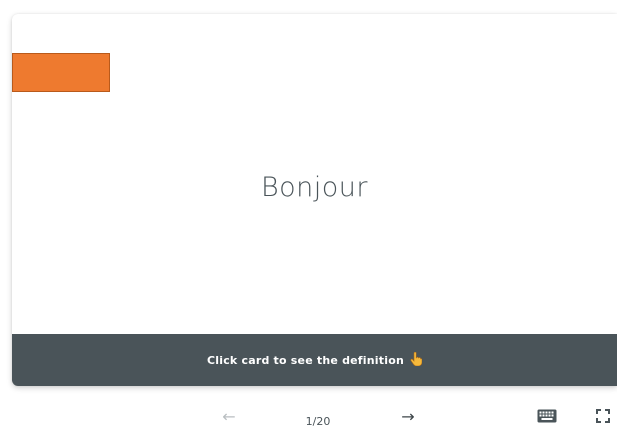 This screenshot has height=428, width=617. Describe the element at coordinates (305, 360) in the screenshot. I see `hint-text: Click card to see the definition` at that location.